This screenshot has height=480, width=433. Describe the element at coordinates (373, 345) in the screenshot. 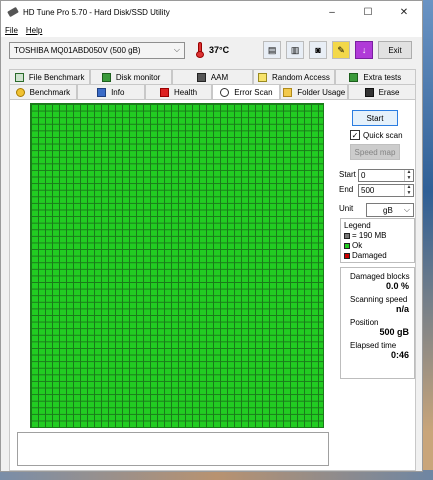

I see `elapsed-time-label: Elapsed time` at that location.